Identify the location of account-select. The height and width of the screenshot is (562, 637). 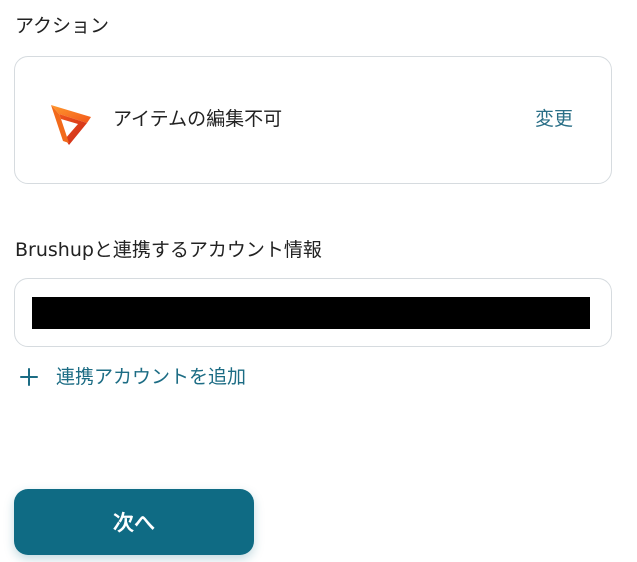
(313, 312).